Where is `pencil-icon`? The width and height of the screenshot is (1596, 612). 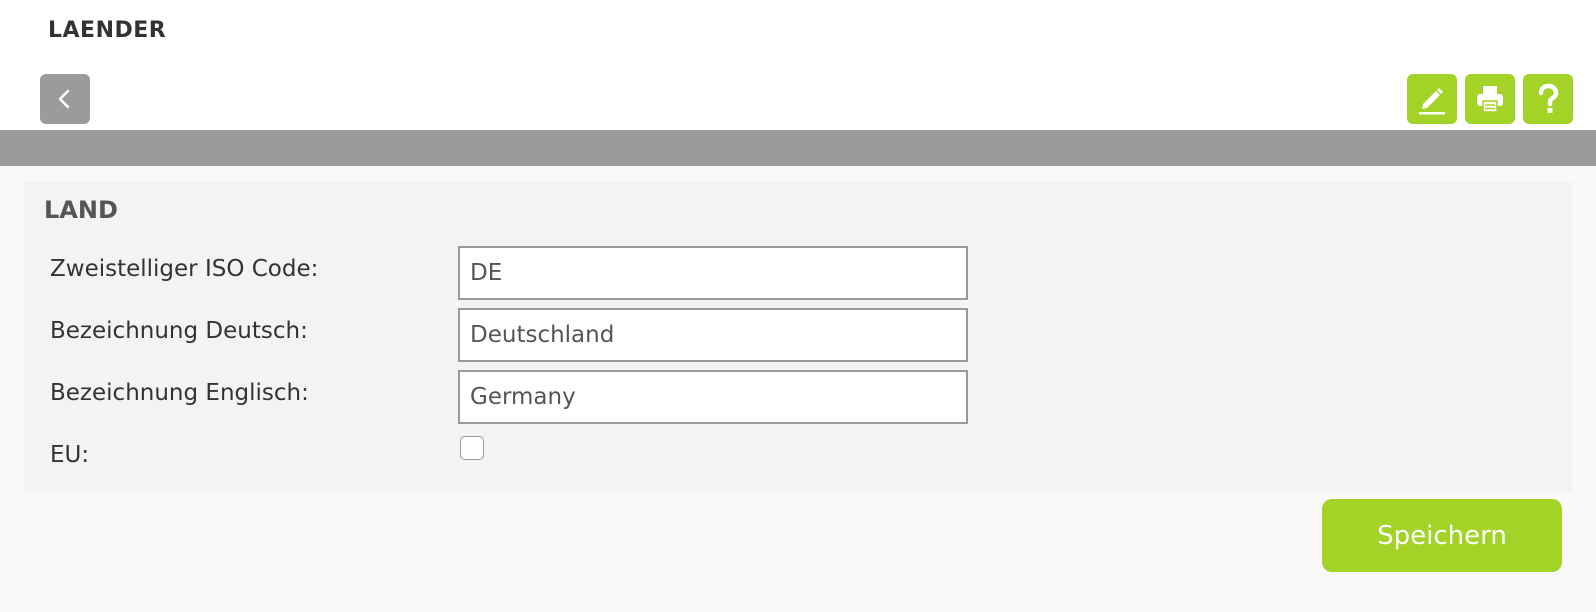 pencil-icon is located at coordinates (1432, 101).